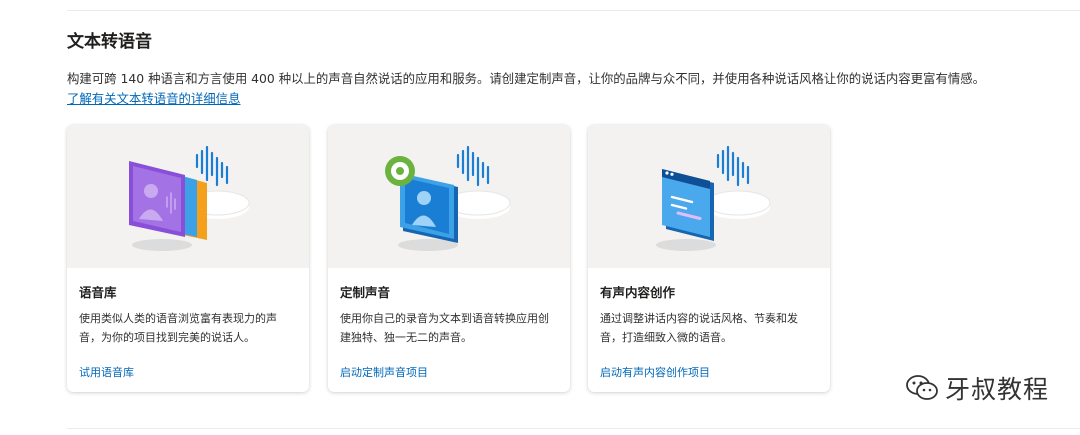  I want to click on try-voice-gallery-link: 试用语音库, so click(106, 372).